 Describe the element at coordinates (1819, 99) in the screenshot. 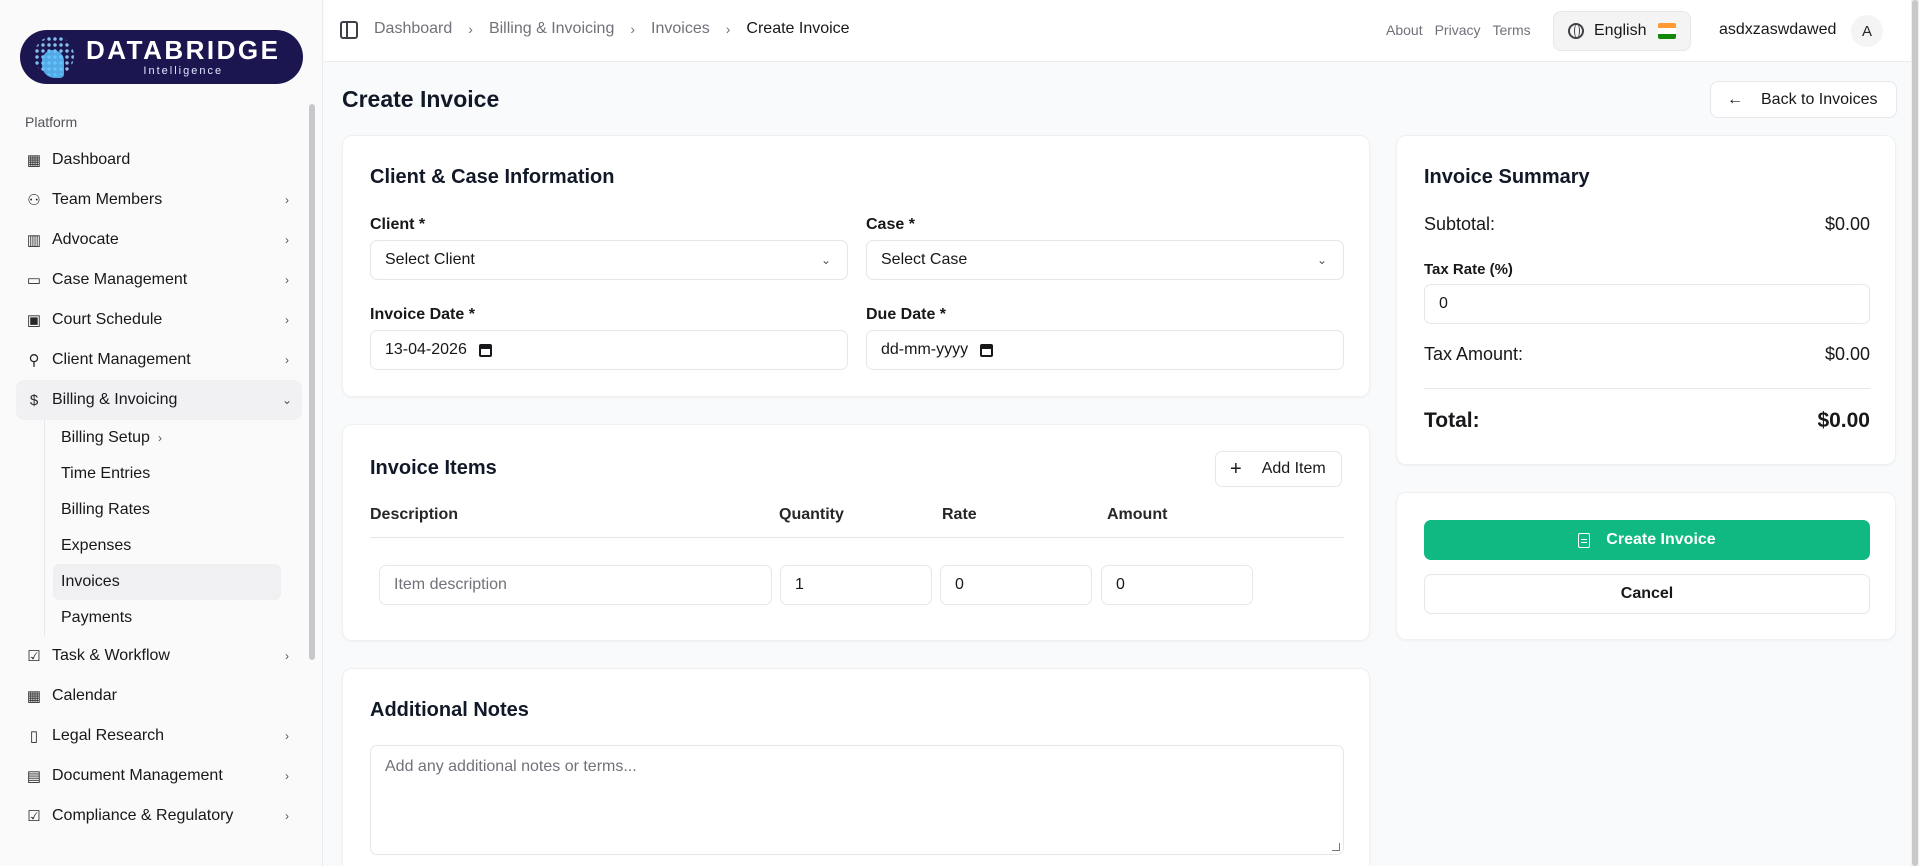

I see `back-button-label: Back to Invoices` at that location.